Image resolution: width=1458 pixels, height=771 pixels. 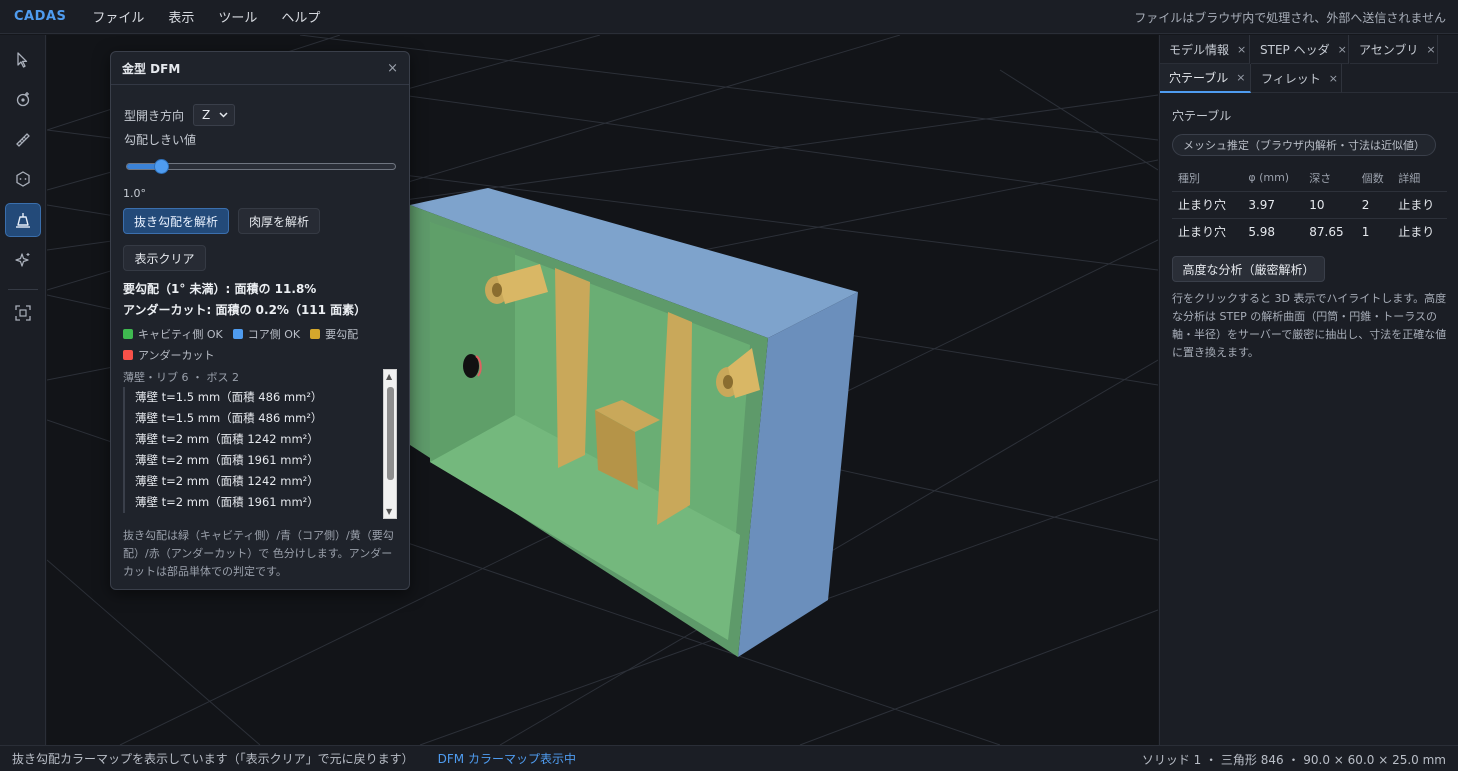 What do you see at coordinates (1290, 18) in the screenshot?
I see `privacy-note: ファイルはブラウザ内で処理され、外部へ送信されません` at bounding box center [1290, 18].